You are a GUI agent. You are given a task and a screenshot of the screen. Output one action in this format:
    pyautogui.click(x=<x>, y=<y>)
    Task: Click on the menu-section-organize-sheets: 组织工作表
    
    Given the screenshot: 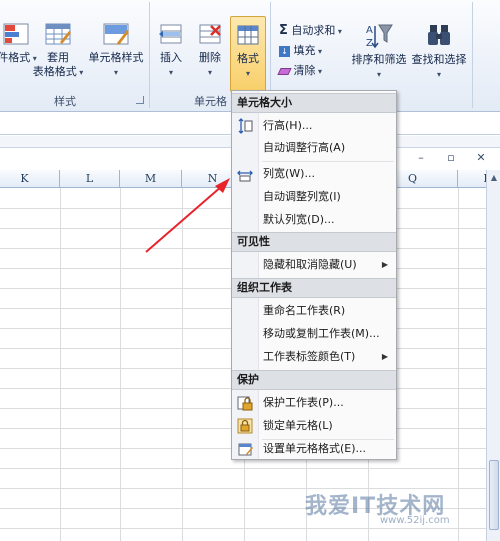 What is the action you would take?
    pyautogui.click(x=314, y=288)
    